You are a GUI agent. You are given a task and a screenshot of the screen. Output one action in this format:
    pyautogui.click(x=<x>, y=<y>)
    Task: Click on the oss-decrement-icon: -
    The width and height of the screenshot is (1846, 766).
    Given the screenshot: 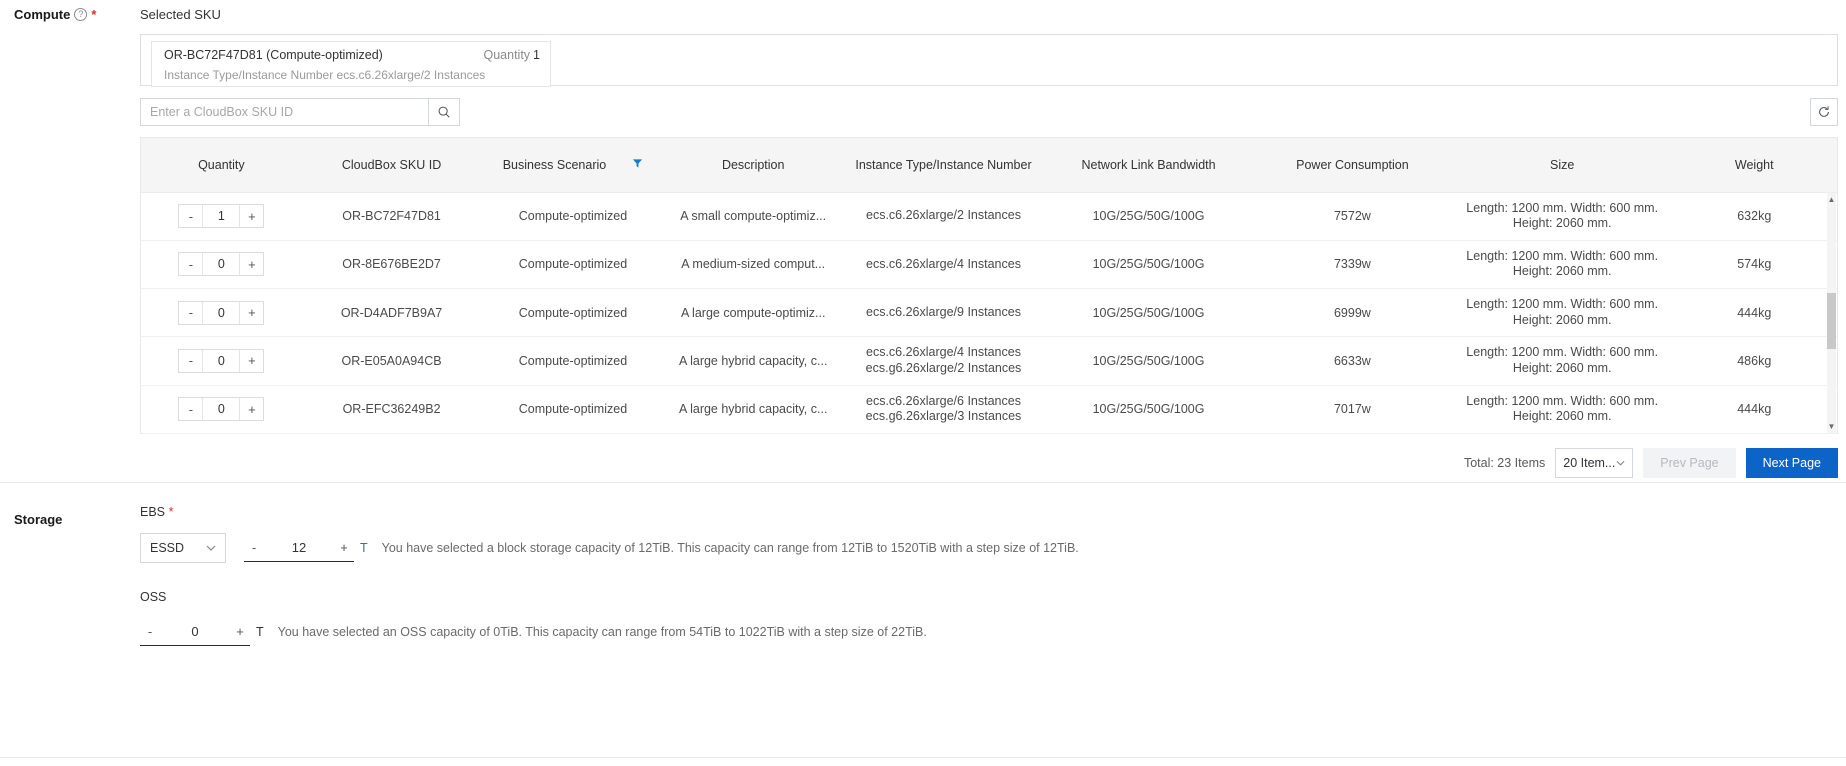 What is the action you would take?
    pyautogui.click(x=150, y=631)
    